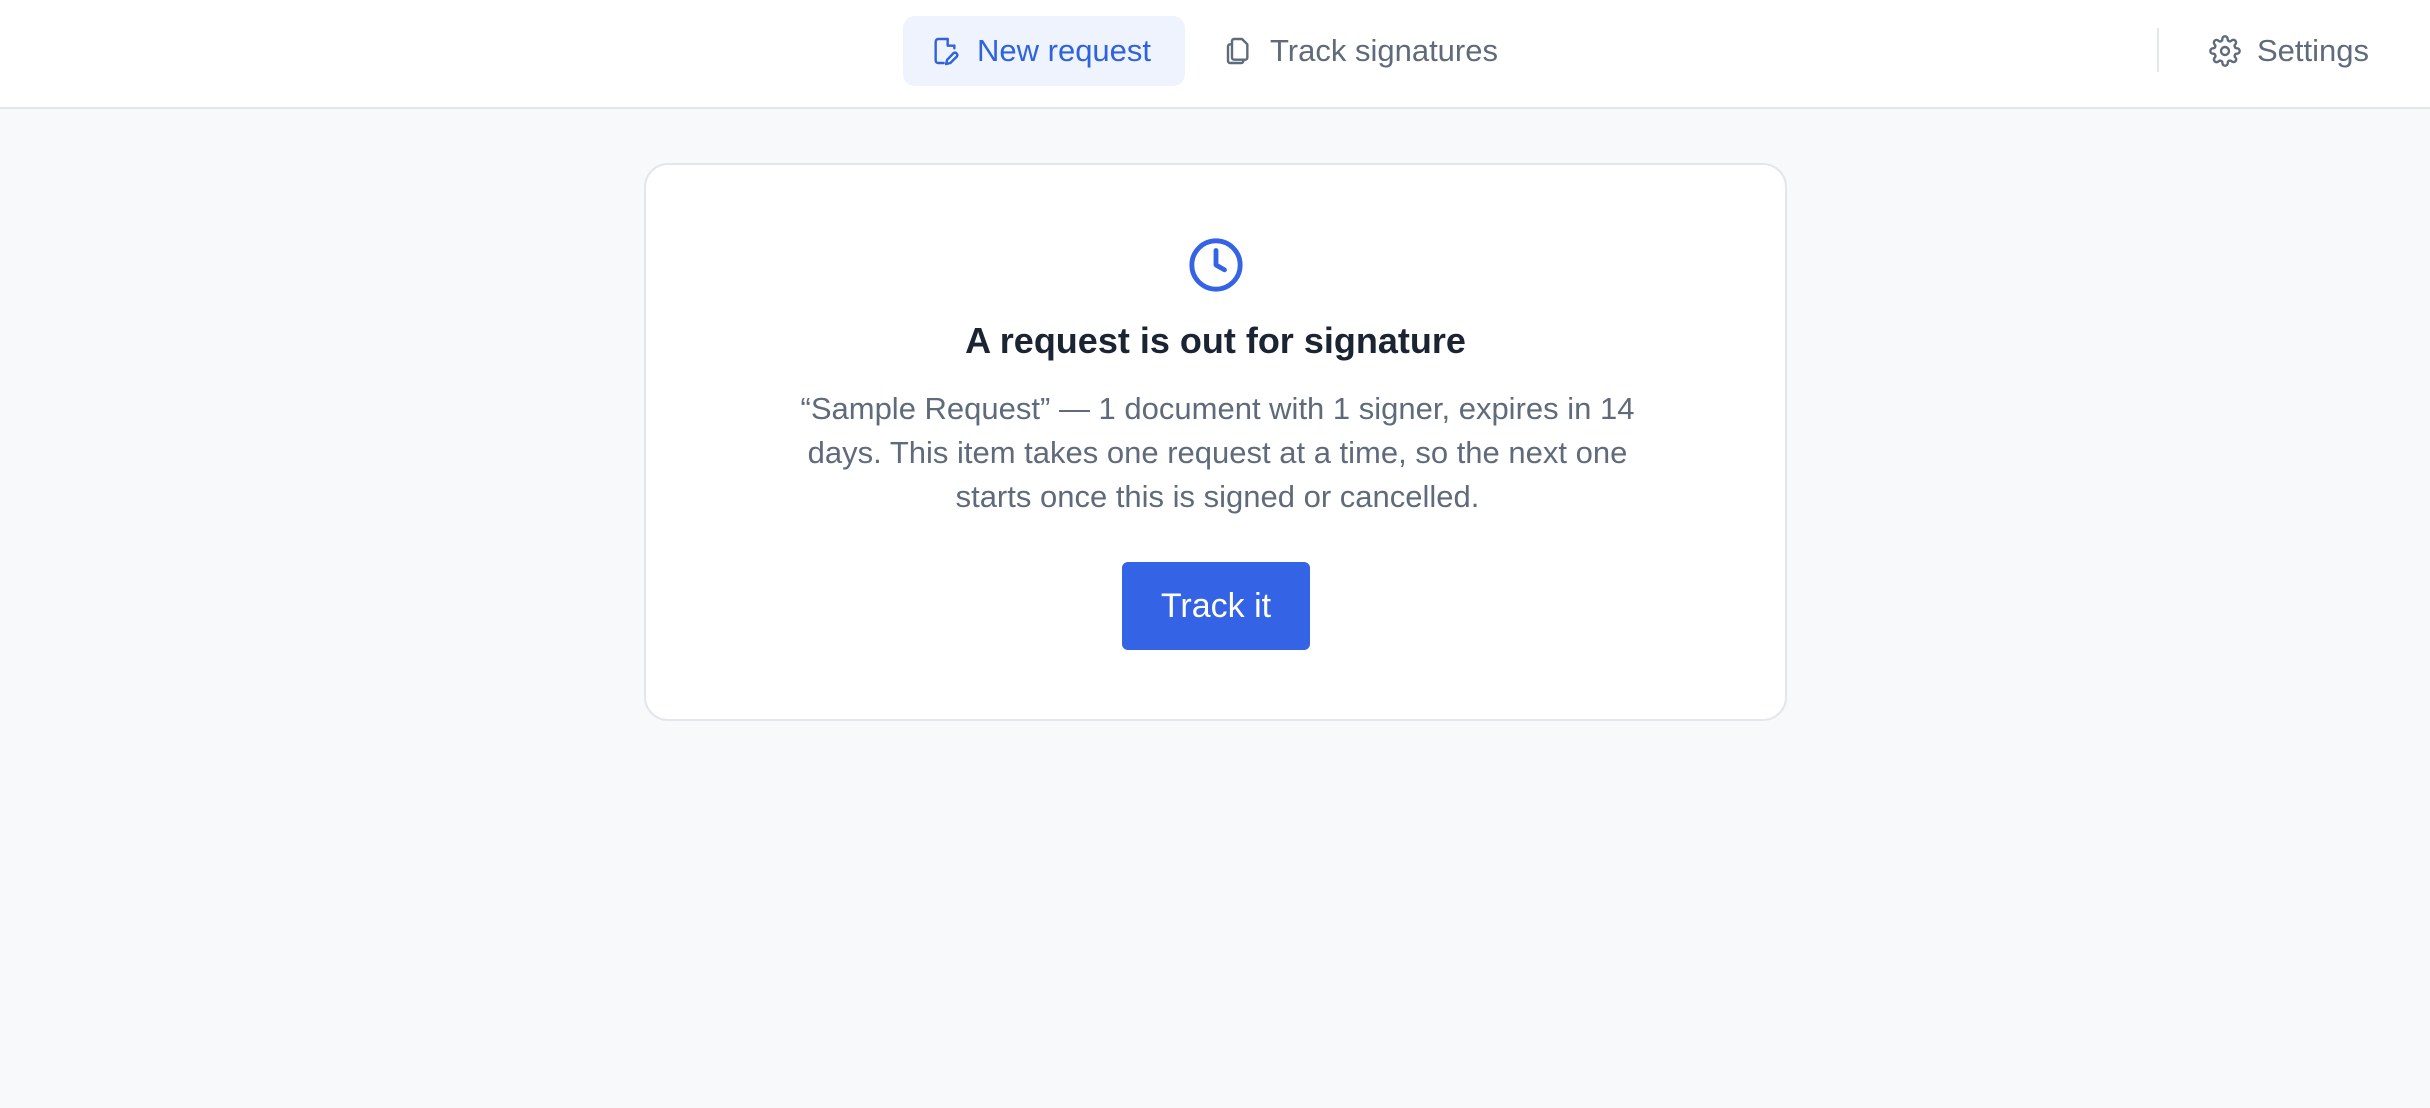 The width and height of the screenshot is (2430, 1108). Describe the element at coordinates (1215, 340) in the screenshot. I see `card-title: A request is out for signature` at that location.